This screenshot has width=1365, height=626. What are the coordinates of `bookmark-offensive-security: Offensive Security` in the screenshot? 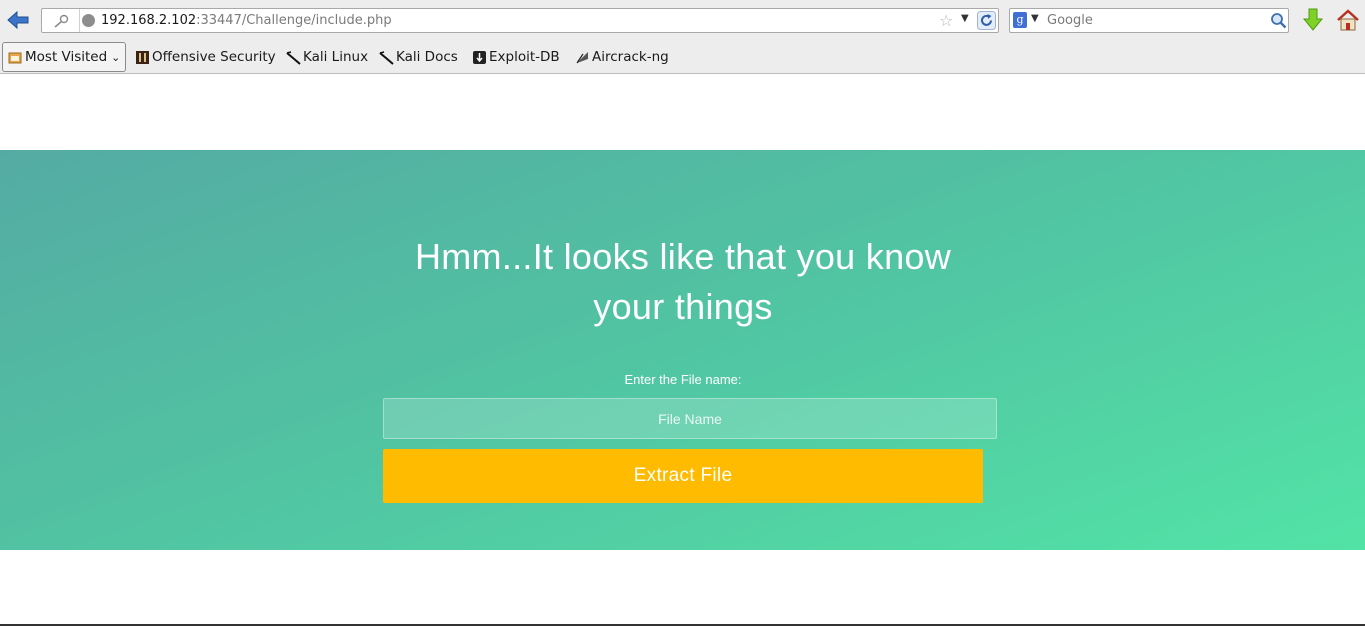 It's located at (205, 57).